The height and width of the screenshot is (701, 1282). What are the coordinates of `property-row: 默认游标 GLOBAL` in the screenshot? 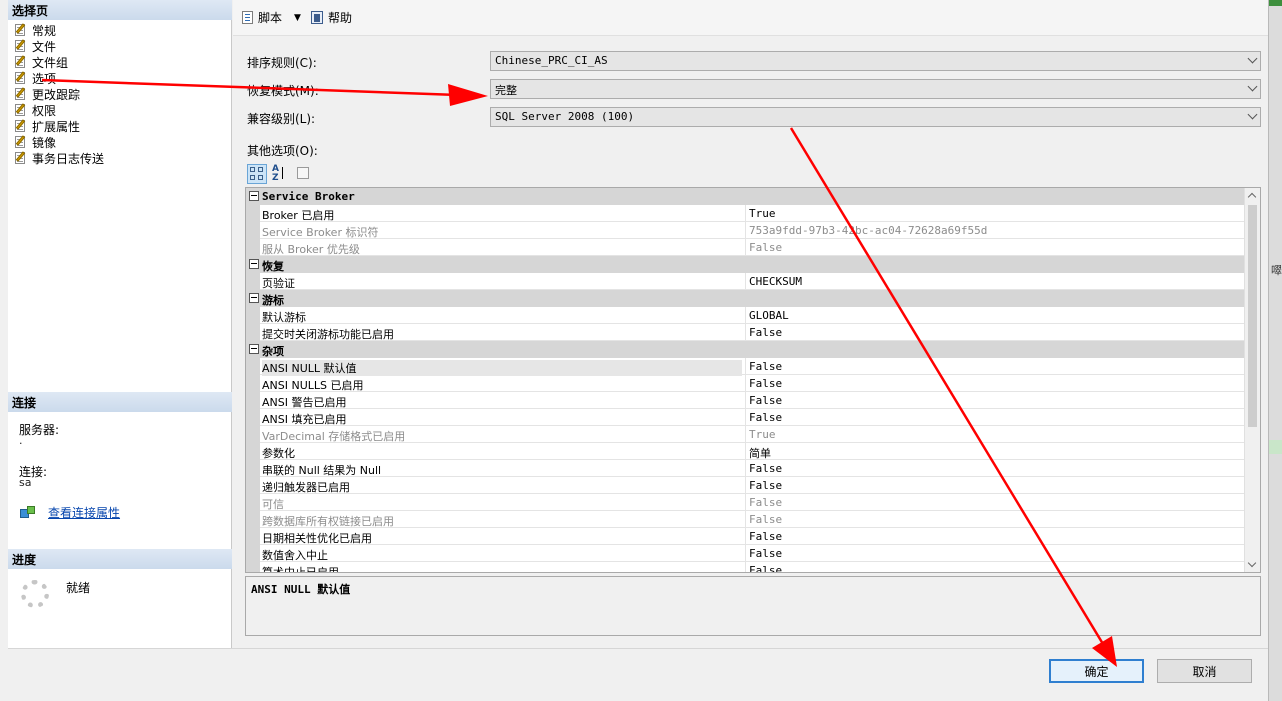 It's located at (745, 315).